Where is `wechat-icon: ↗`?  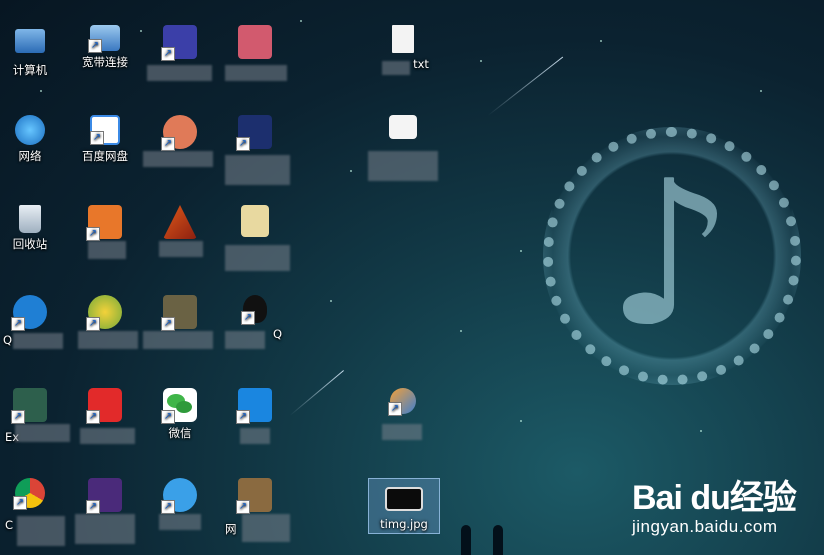
wechat-icon: ↗ is located at coordinates (179, 406).